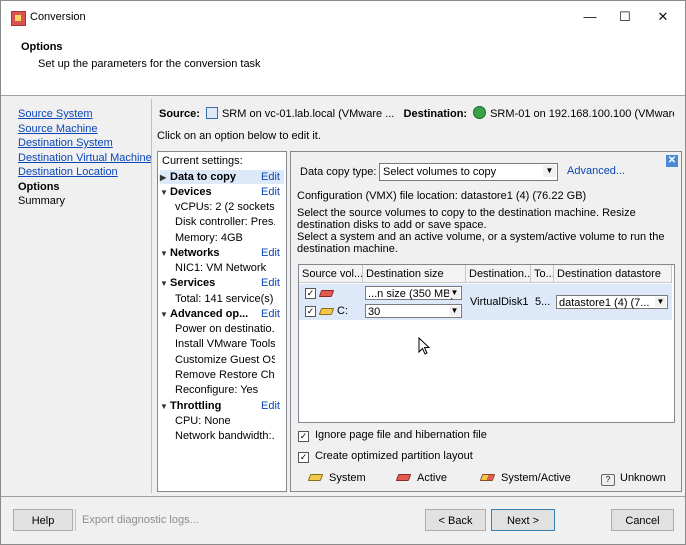  Describe the element at coordinates (394, 456) in the screenshot. I see `checkbox-label: Create optimized partition layout` at that location.